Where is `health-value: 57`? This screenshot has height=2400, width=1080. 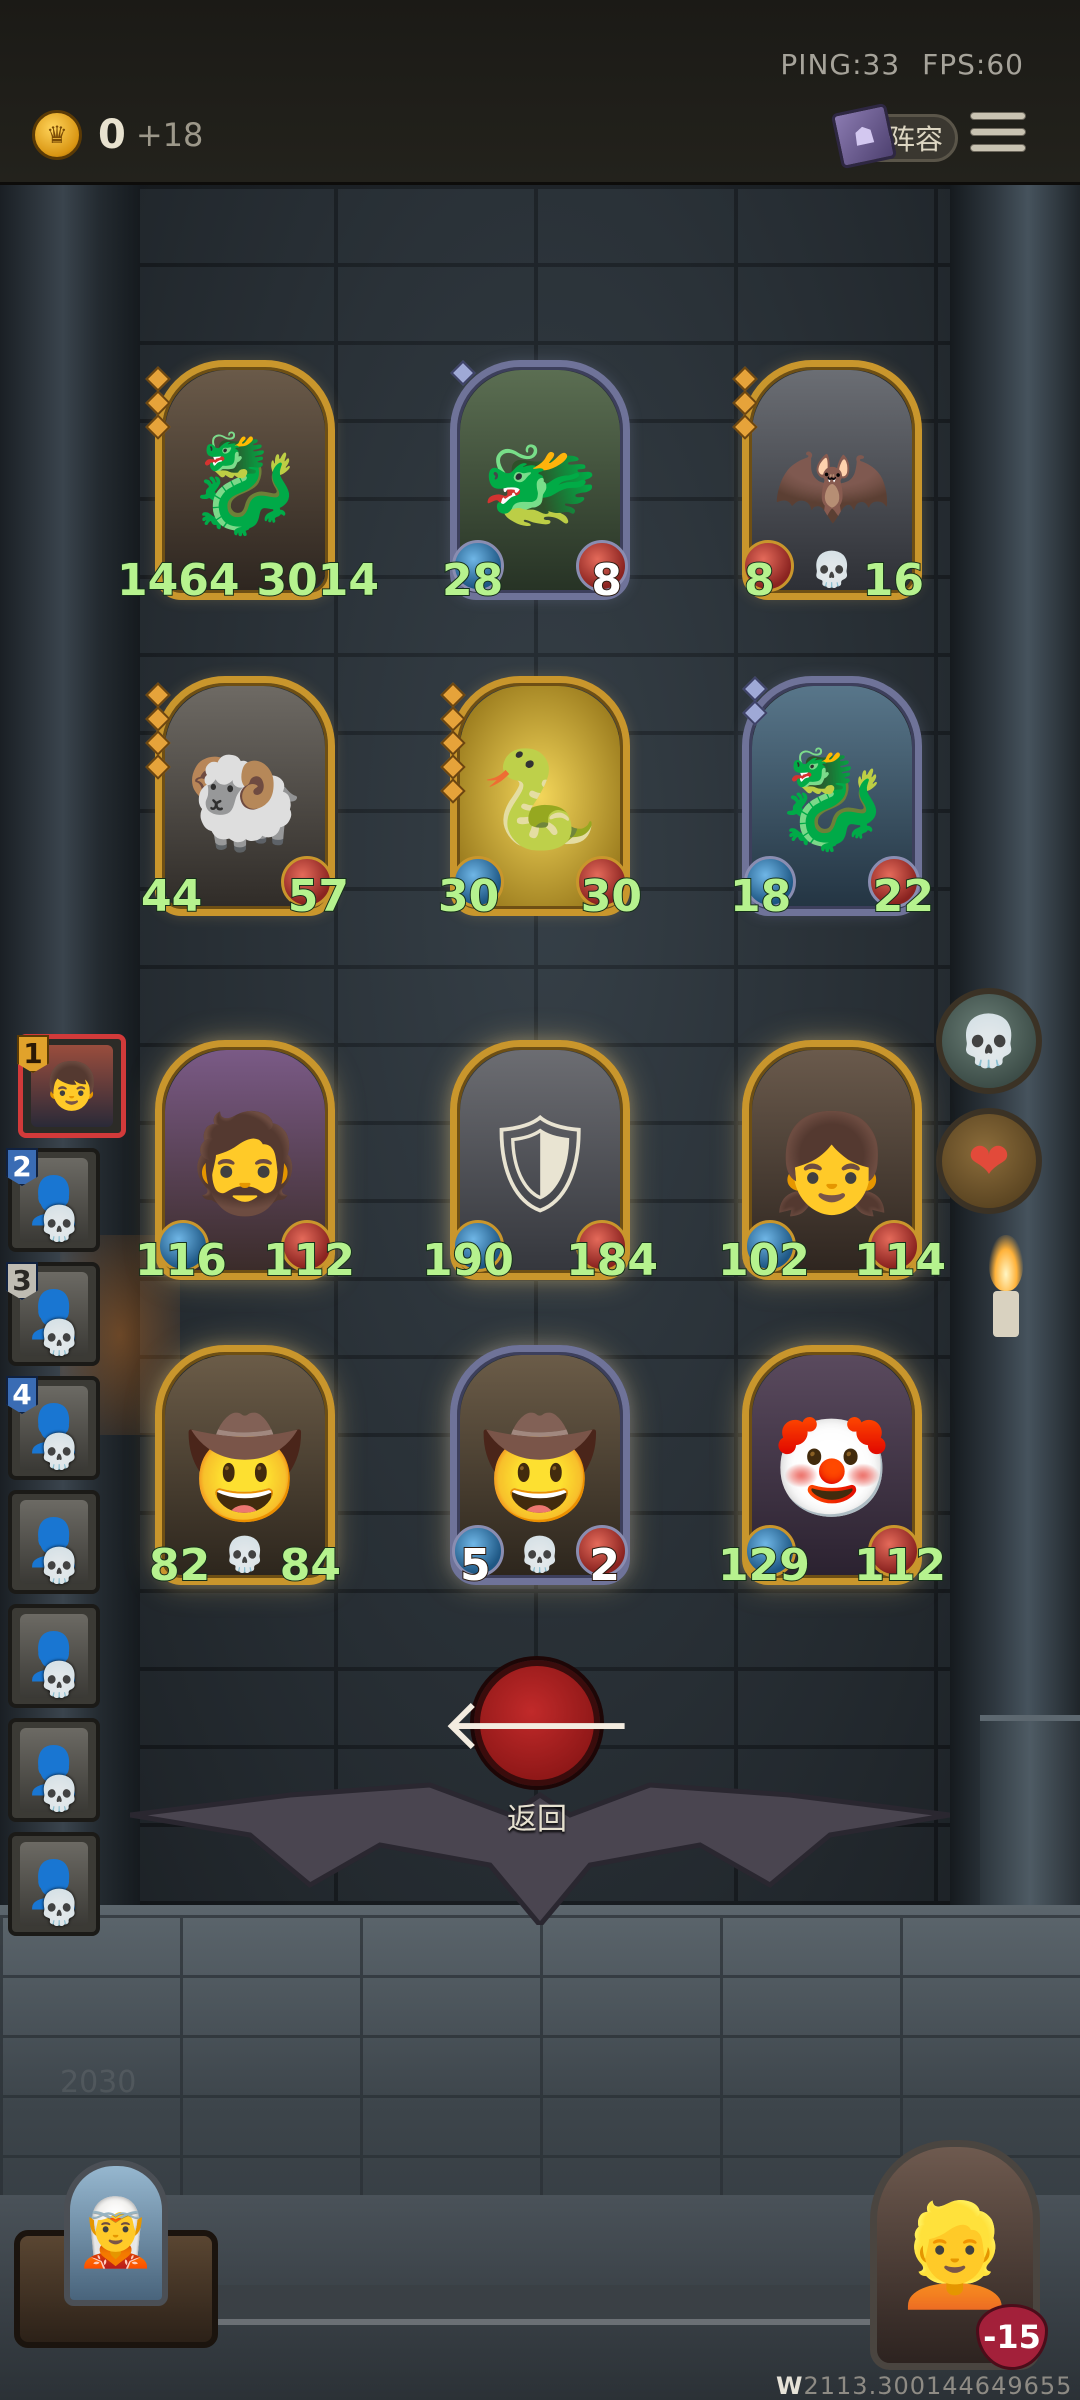 health-value: 57 is located at coordinates (318, 896).